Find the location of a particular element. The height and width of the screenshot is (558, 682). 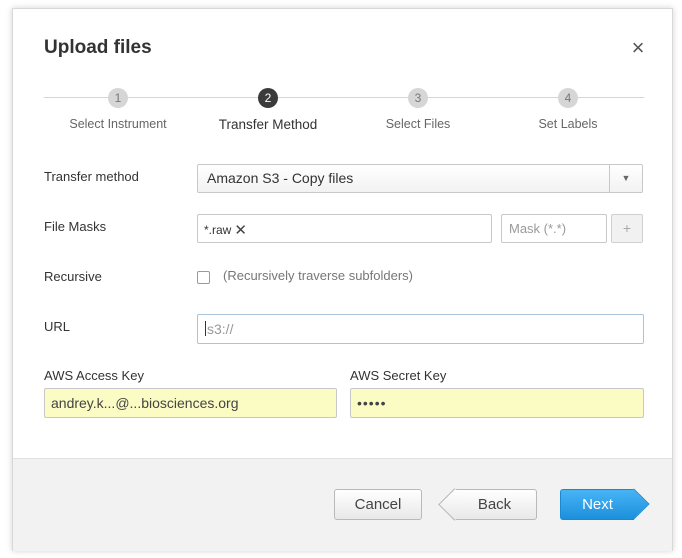

step-label: Set Labels is located at coordinates (568, 124).